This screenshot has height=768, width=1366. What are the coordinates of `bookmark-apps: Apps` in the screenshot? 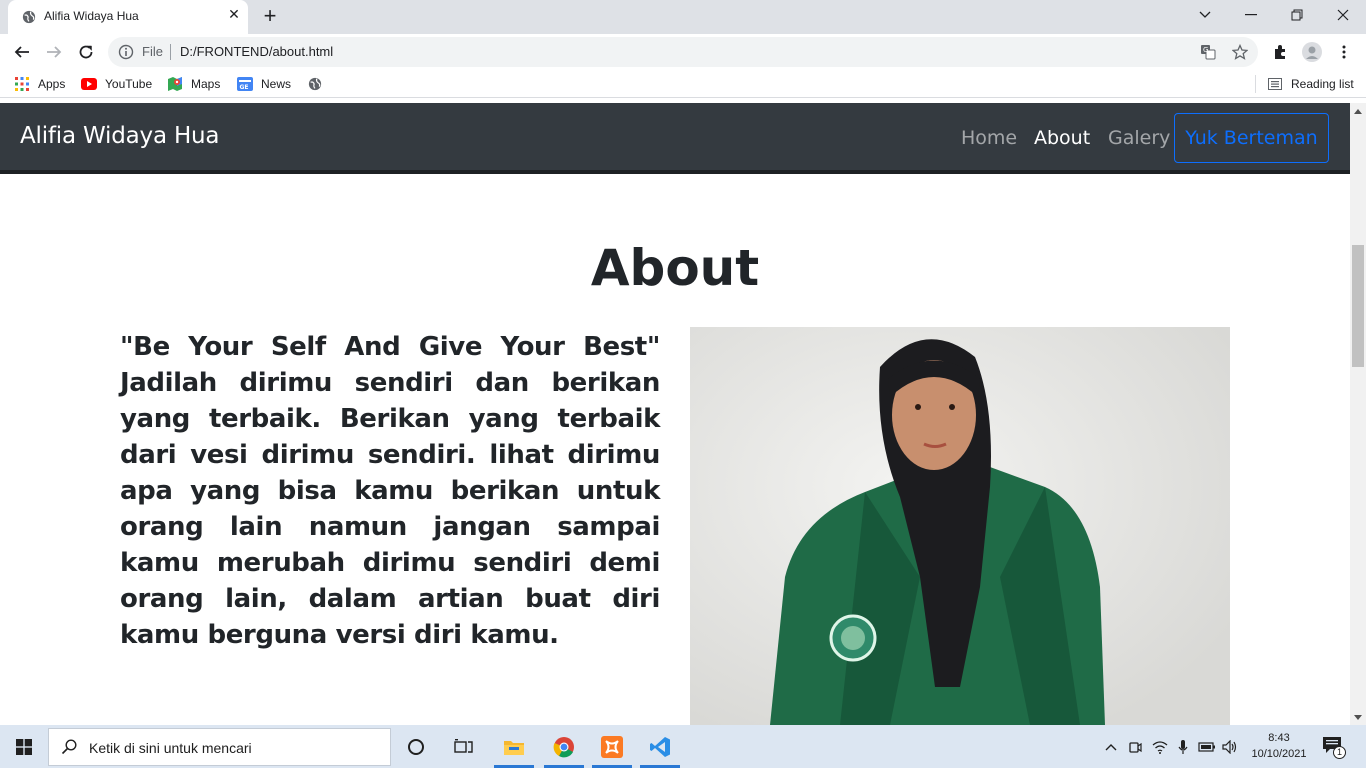 It's located at (39, 84).